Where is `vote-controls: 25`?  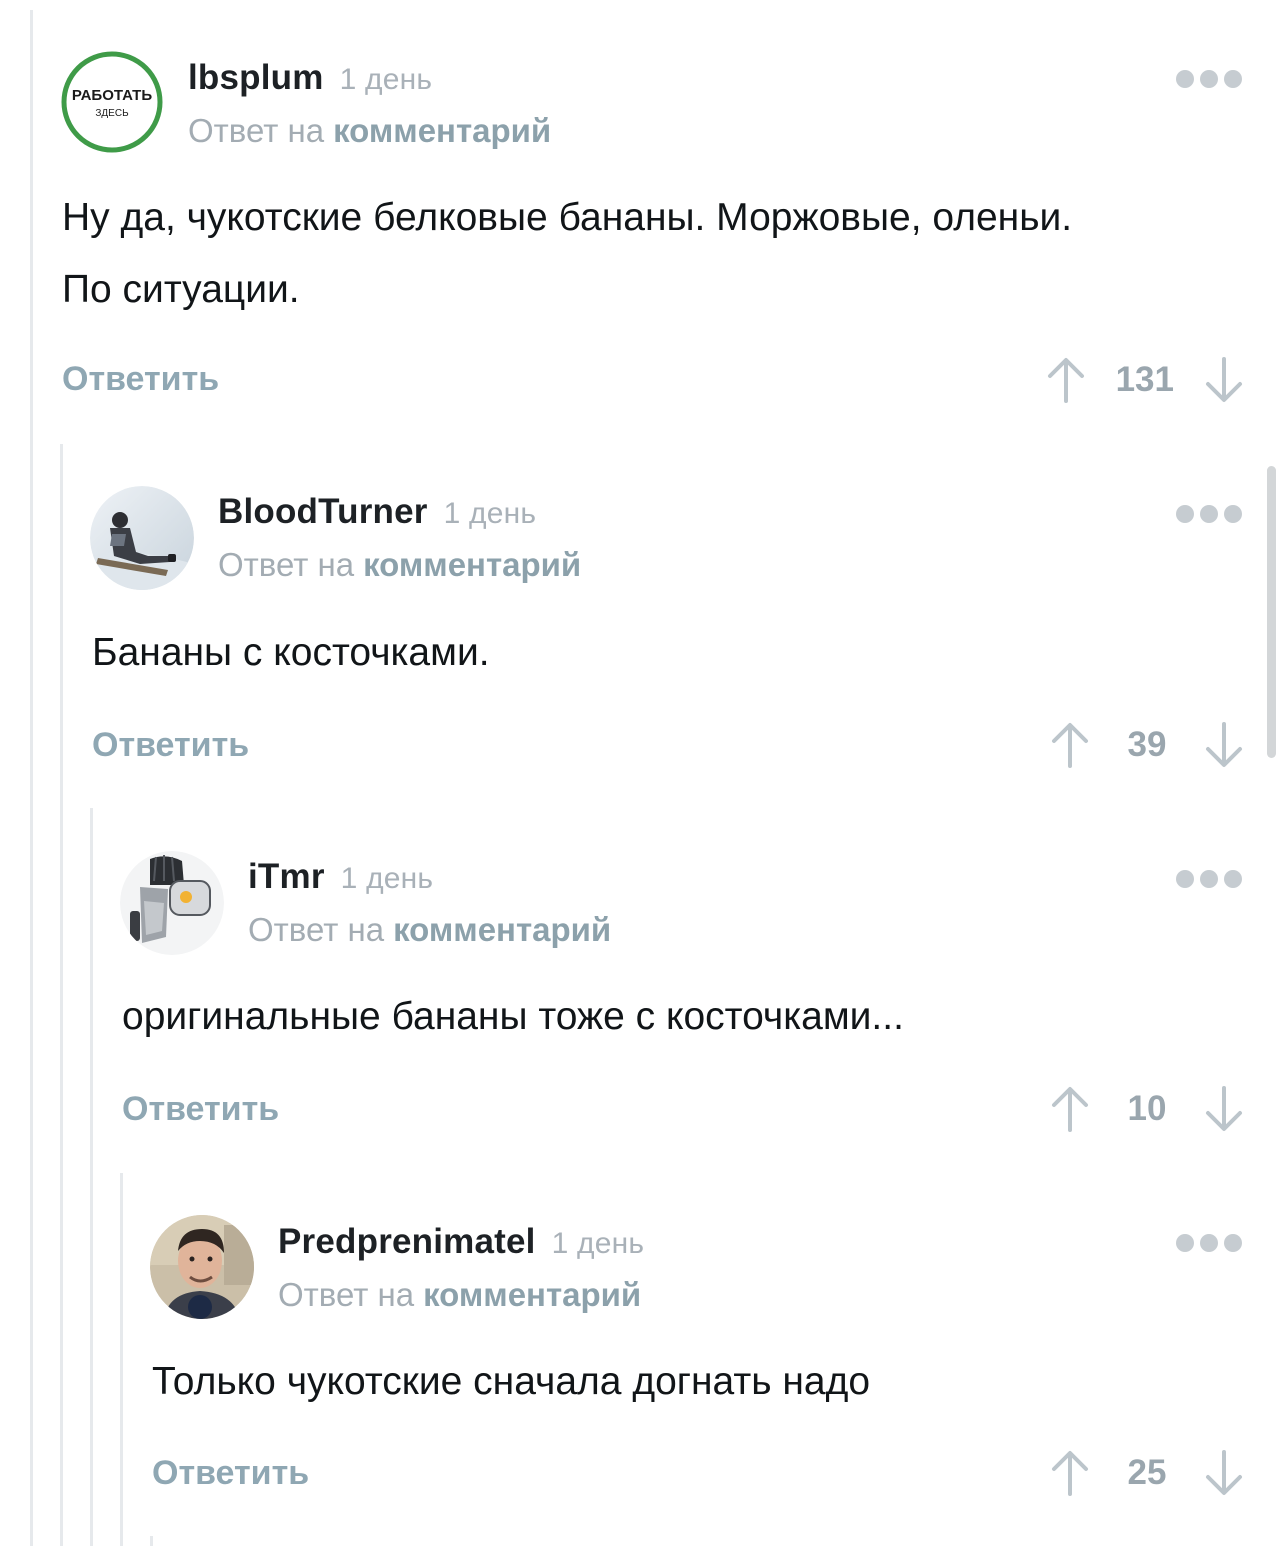
vote-controls: 25 is located at coordinates (1147, 1473).